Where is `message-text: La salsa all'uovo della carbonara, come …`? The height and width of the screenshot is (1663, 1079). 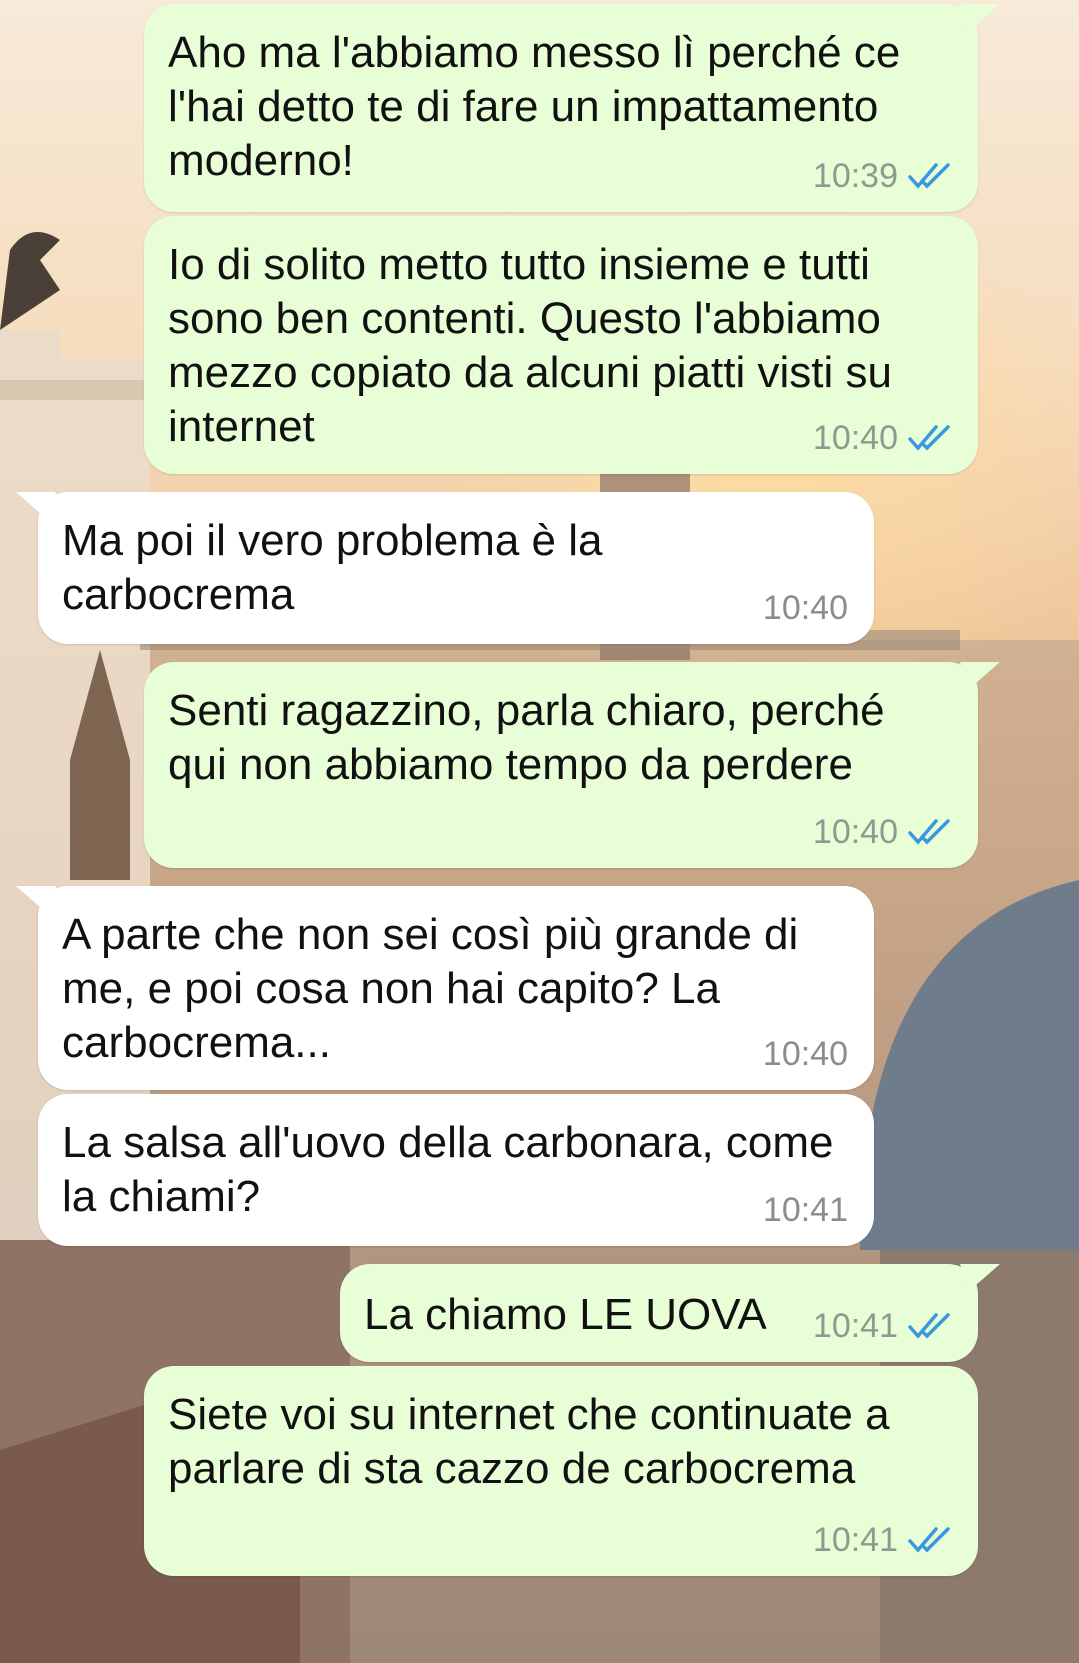 message-text: La salsa all'uovo della carbonara, come … is located at coordinates (448, 1169).